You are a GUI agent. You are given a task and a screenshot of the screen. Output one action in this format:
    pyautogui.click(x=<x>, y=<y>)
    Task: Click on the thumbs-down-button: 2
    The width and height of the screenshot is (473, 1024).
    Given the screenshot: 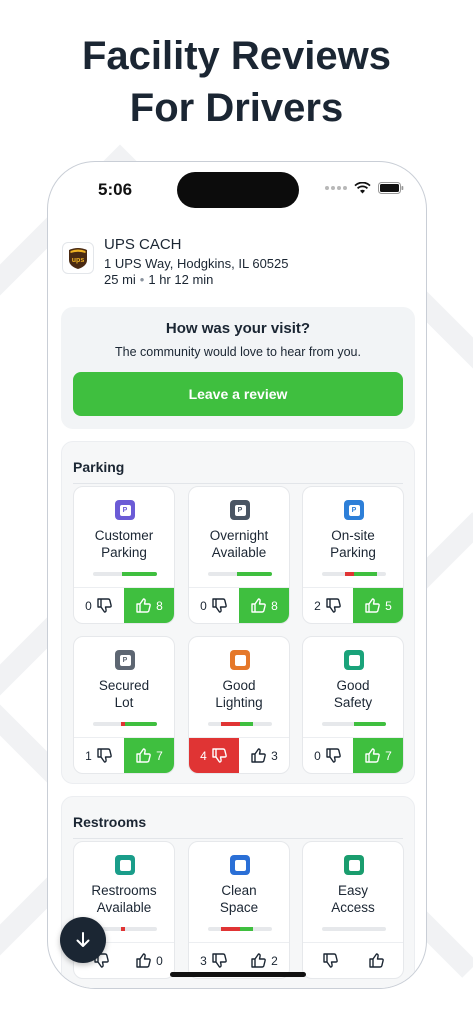 What is the action you would take?
    pyautogui.click(x=328, y=605)
    